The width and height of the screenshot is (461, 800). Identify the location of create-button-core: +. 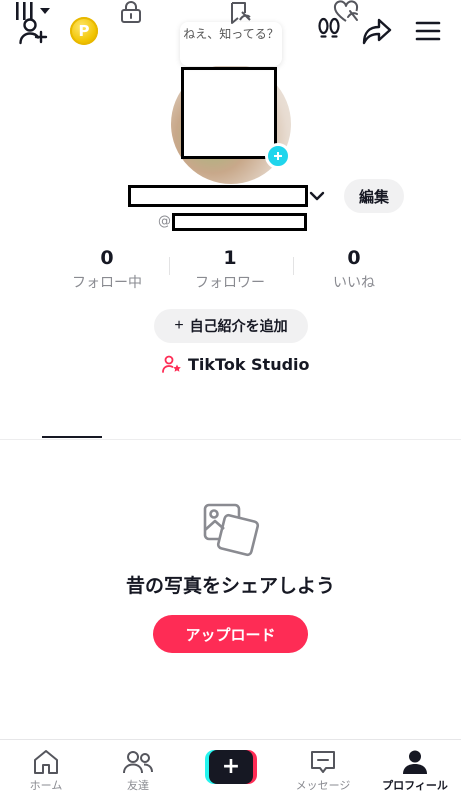
(231, 767).